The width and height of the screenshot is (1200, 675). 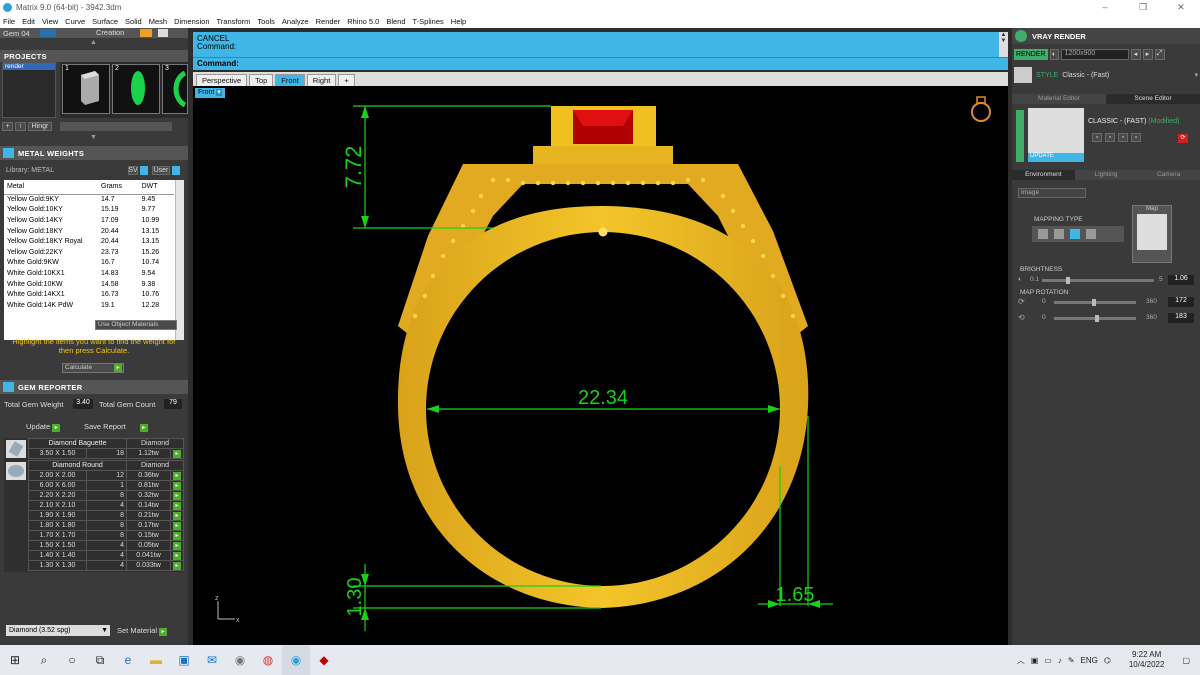 What do you see at coordinates (156, 187) in the screenshot?
I see `dwt-col-header: DWT` at bounding box center [156, 187].